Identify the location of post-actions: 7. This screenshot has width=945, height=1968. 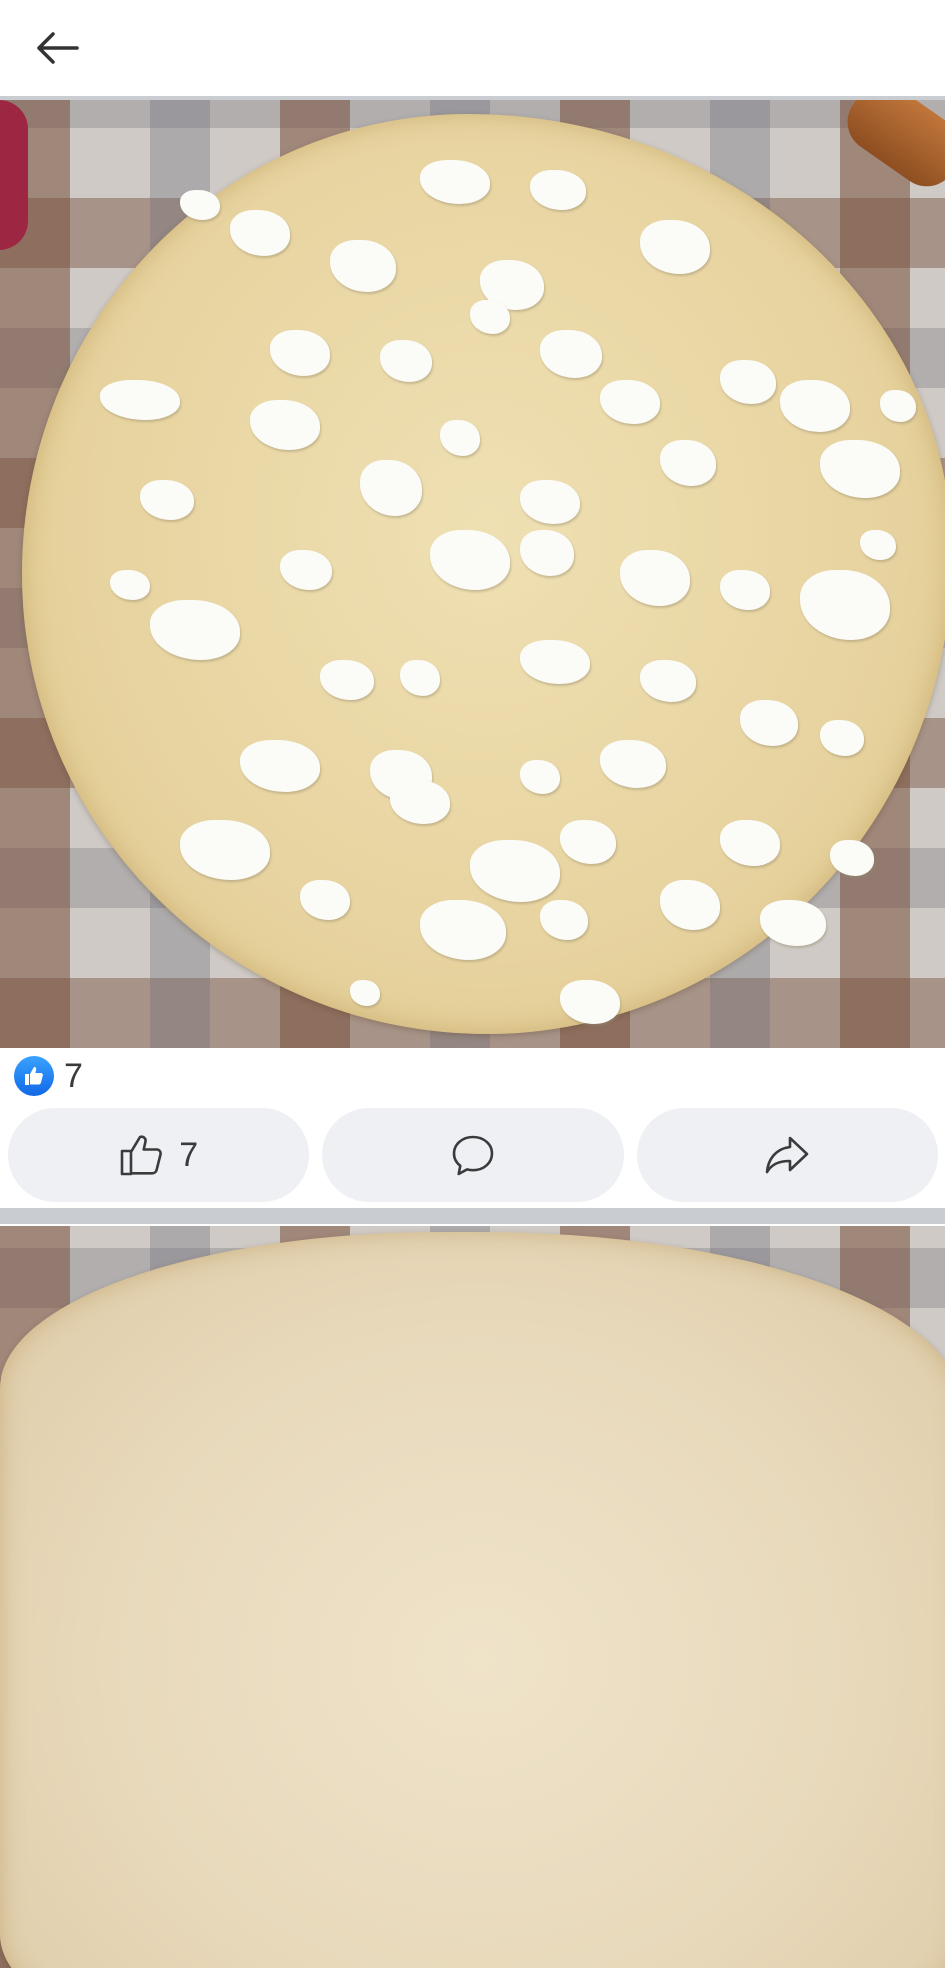
(473, 1155).